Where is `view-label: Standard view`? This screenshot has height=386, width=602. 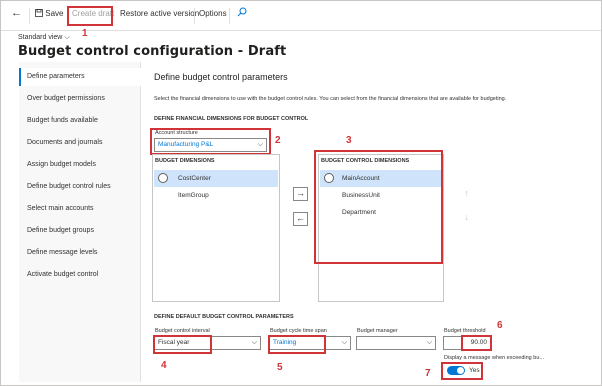 view-label: Standard view is located at coordinates (40, 37).